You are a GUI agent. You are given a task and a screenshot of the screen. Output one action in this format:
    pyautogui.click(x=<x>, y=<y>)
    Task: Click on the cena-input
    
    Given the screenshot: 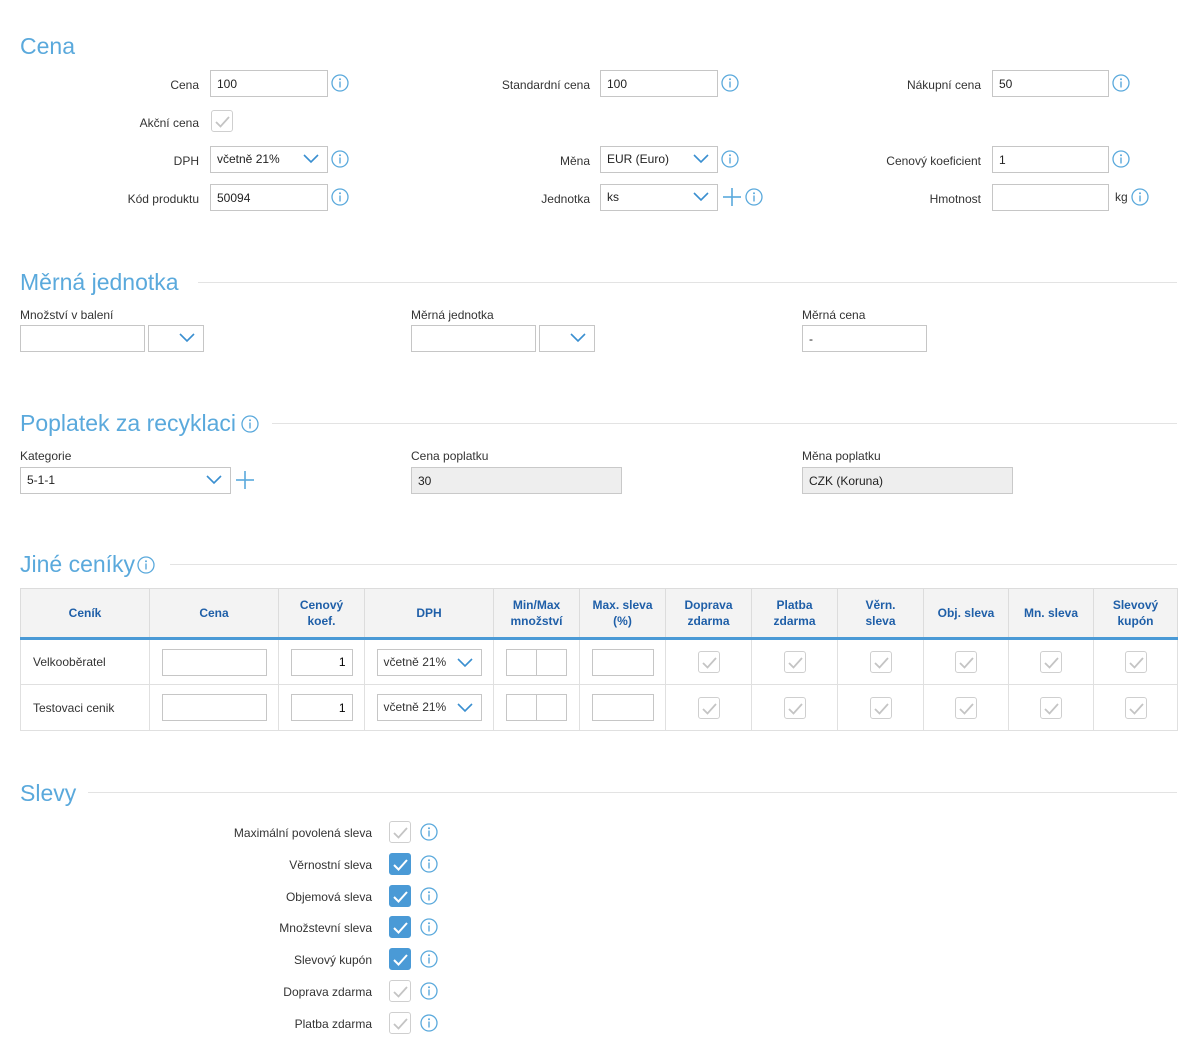 What is the action you would take?
    pyautogui.click(x=269, y=83)
    